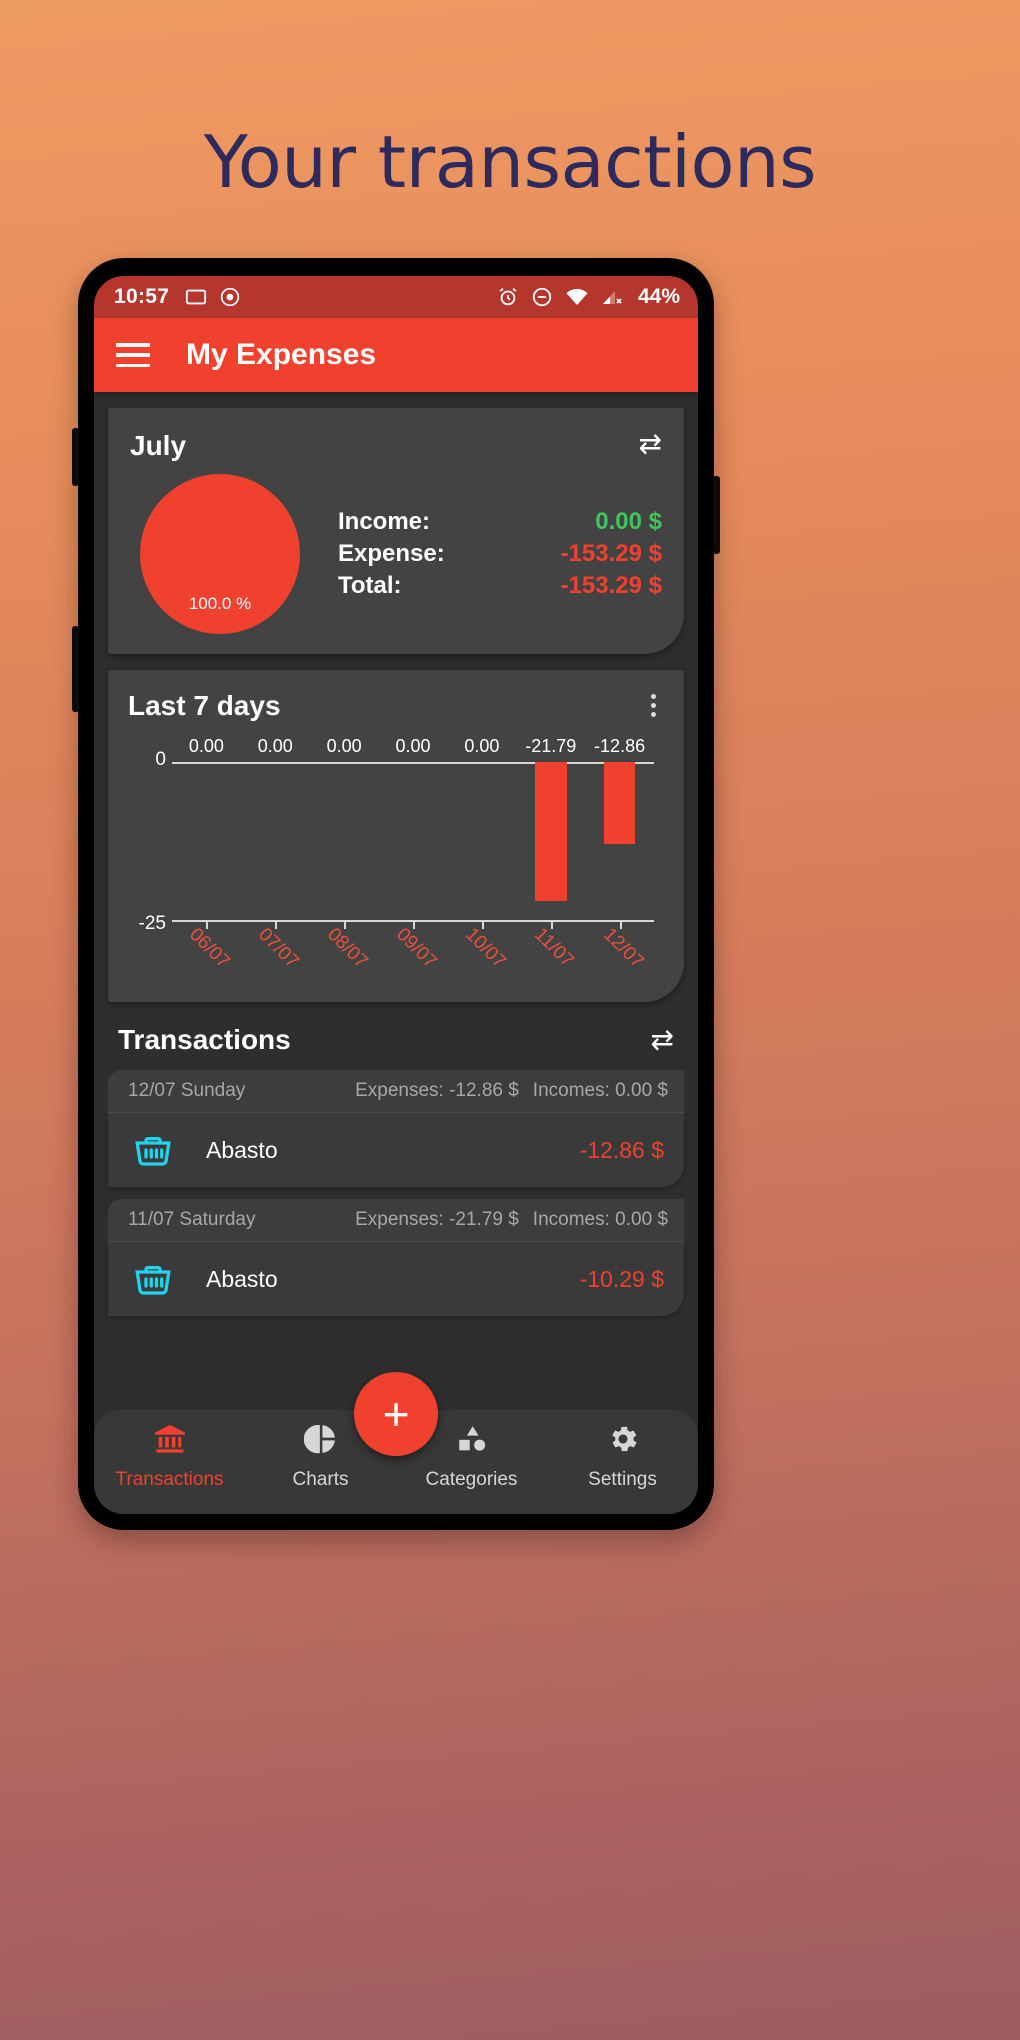 Image resolution: width=1020 pixels, height=2040 pixels. What do you see at coordinates (242, 1278) in the screenshot?
I see `transaction-name: Abasto` at bounding box center [242, 1278].